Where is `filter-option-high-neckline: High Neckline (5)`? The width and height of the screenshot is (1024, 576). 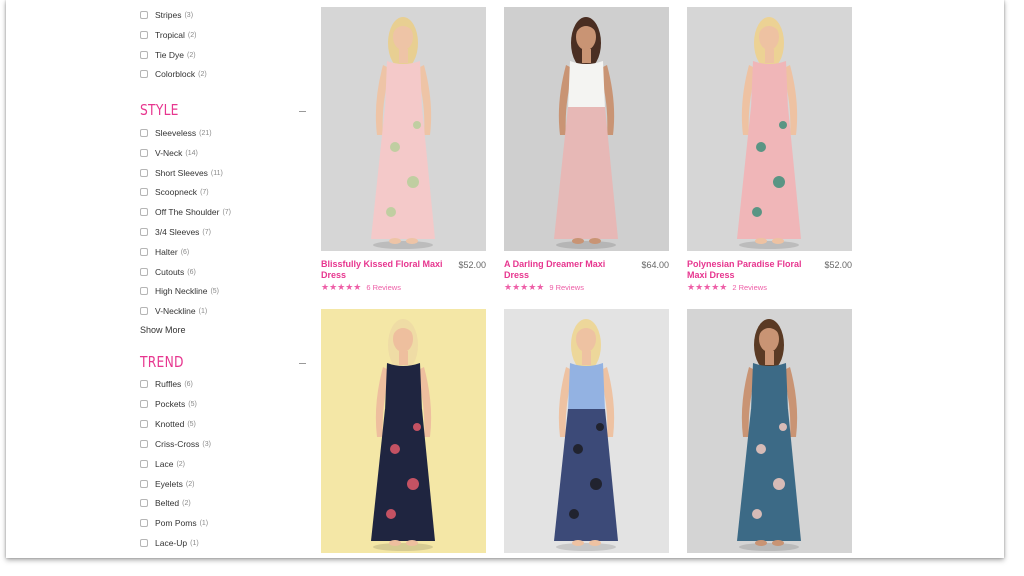 filter-option-high-neckline: High Neckline (5) is located at coordinates (179, 291).